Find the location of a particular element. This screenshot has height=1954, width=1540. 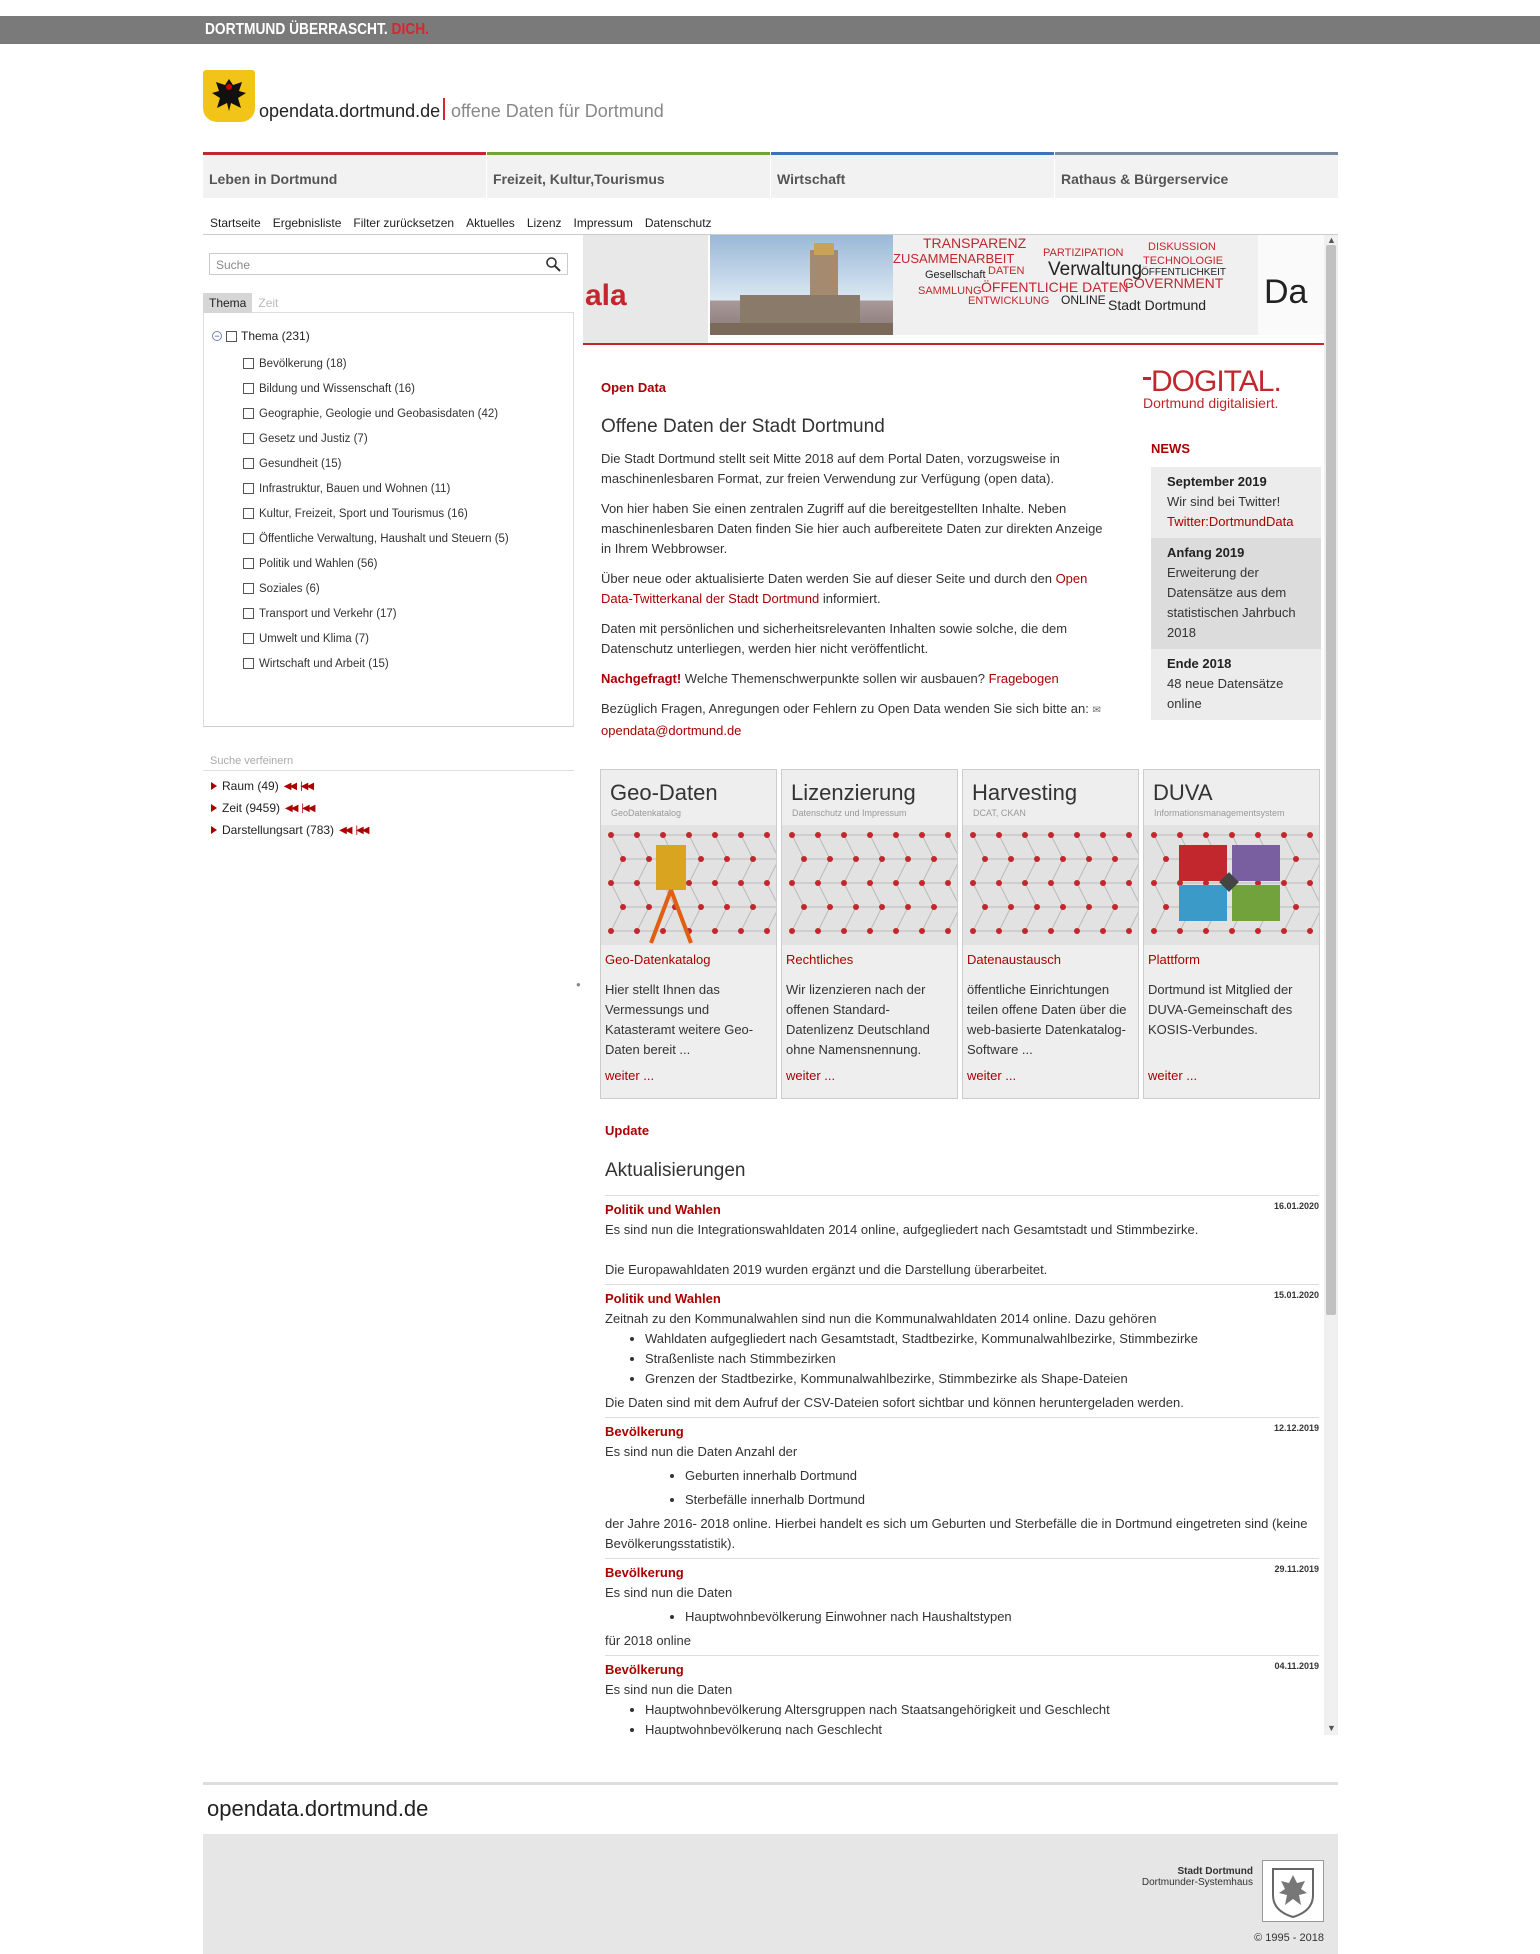

subnav-aktuelles: Aktuelles is located at coordinates (489, 221).